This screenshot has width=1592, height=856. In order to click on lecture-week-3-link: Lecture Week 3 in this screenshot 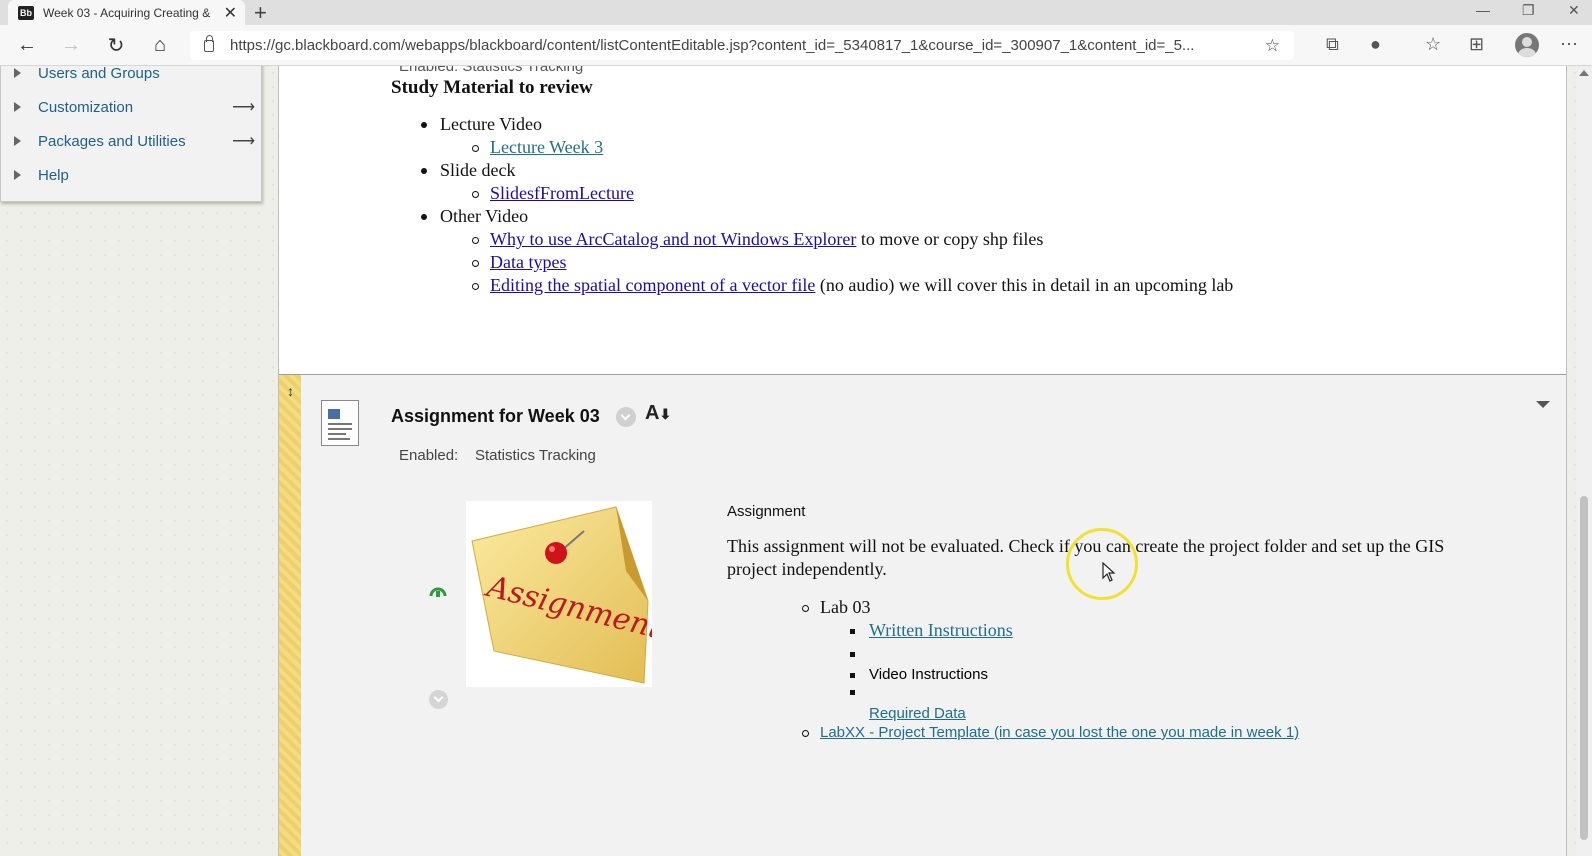, I will do `click(546, 147)`.